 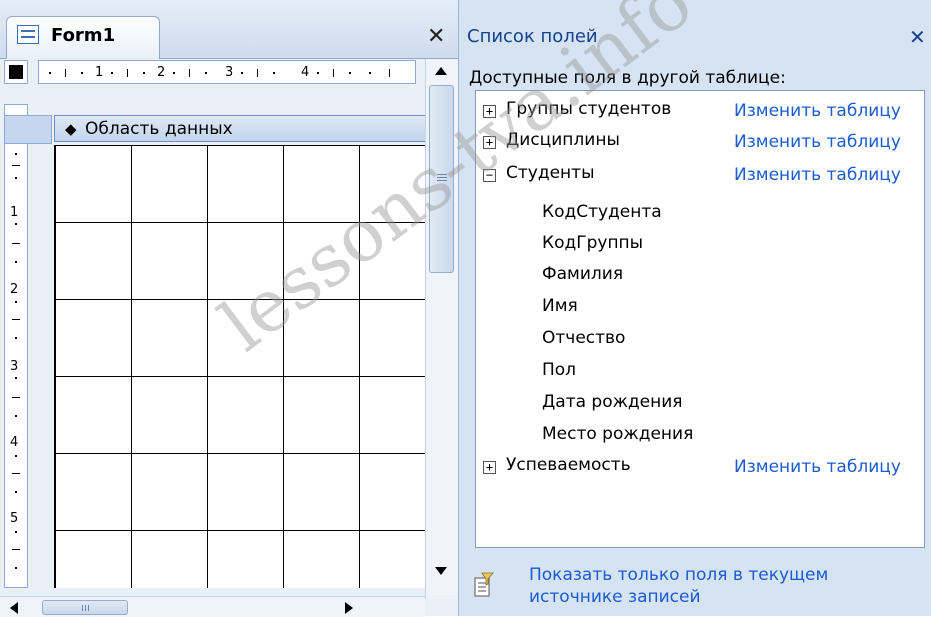 I want to click on field-list-title: Список полей, so click(x=532, y=36).